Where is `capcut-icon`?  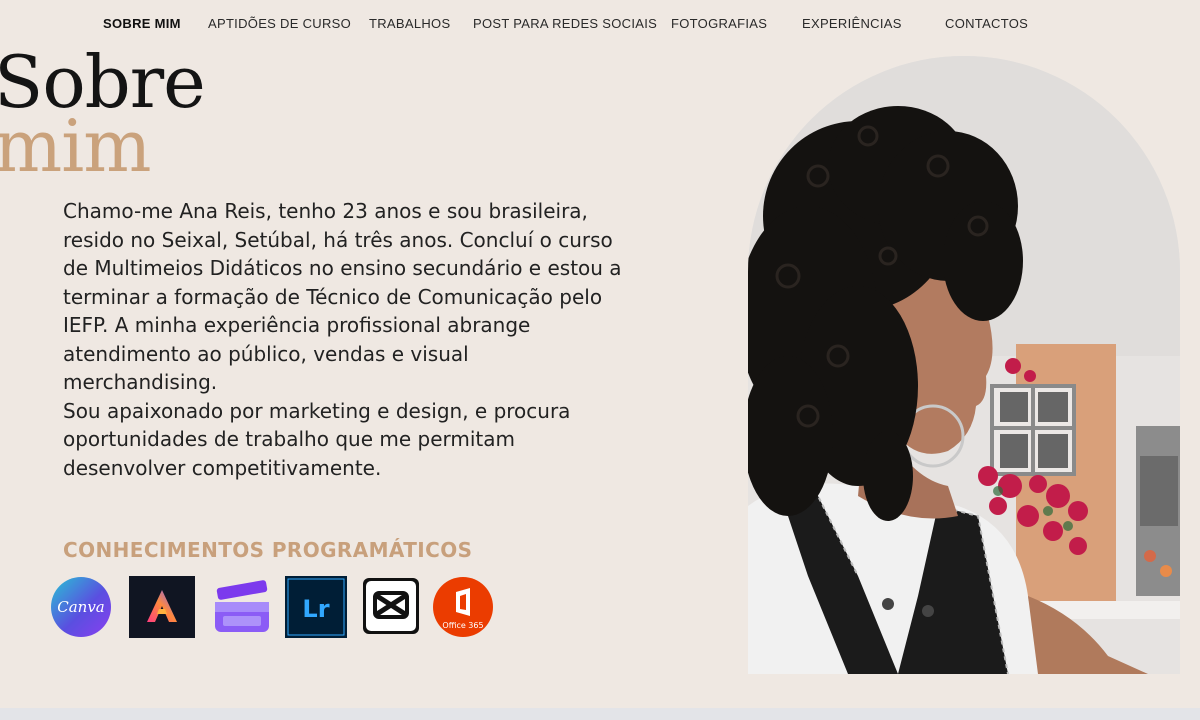
capcut-icon is located at coordinates (391, 607).